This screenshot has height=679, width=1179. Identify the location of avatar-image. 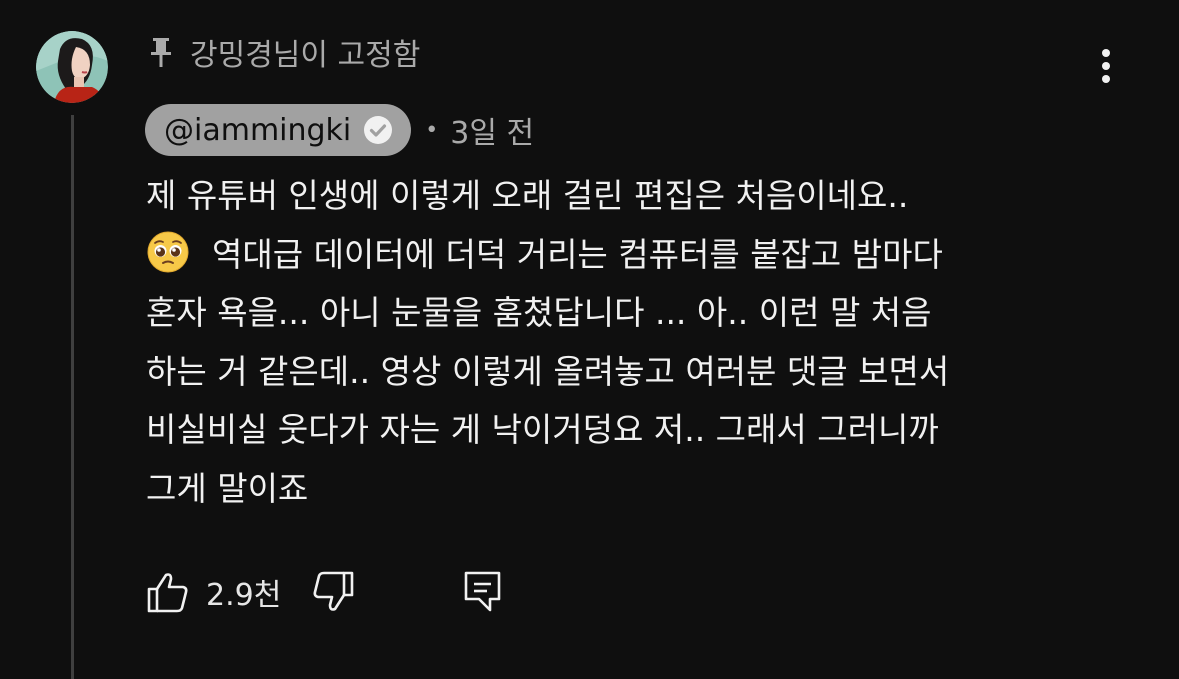
(72, 67).